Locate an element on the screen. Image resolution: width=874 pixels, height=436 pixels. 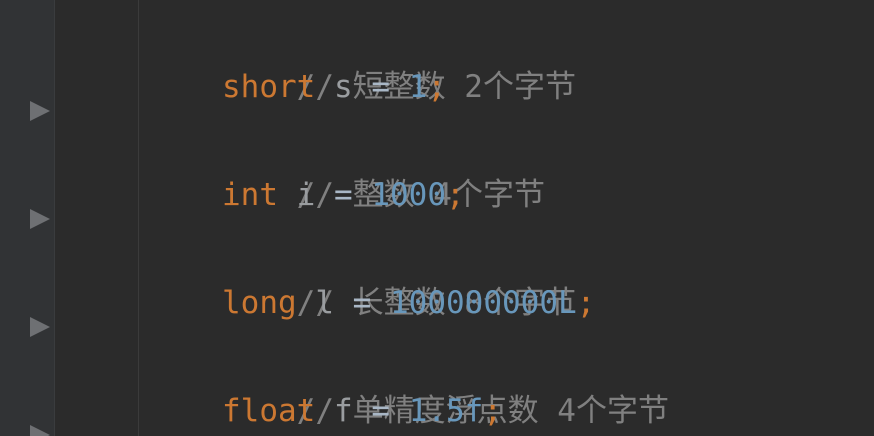
code-line-comment: // 整数 4个字节 is located at coordinates (383, 163).